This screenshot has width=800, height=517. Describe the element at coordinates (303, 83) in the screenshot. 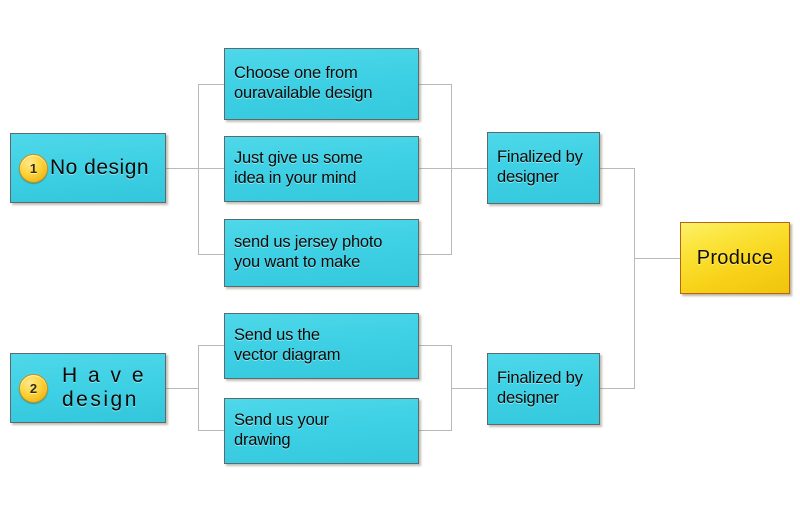

I see `node-choose-existing-design-label: Choose one from ouravailable design` at that location.